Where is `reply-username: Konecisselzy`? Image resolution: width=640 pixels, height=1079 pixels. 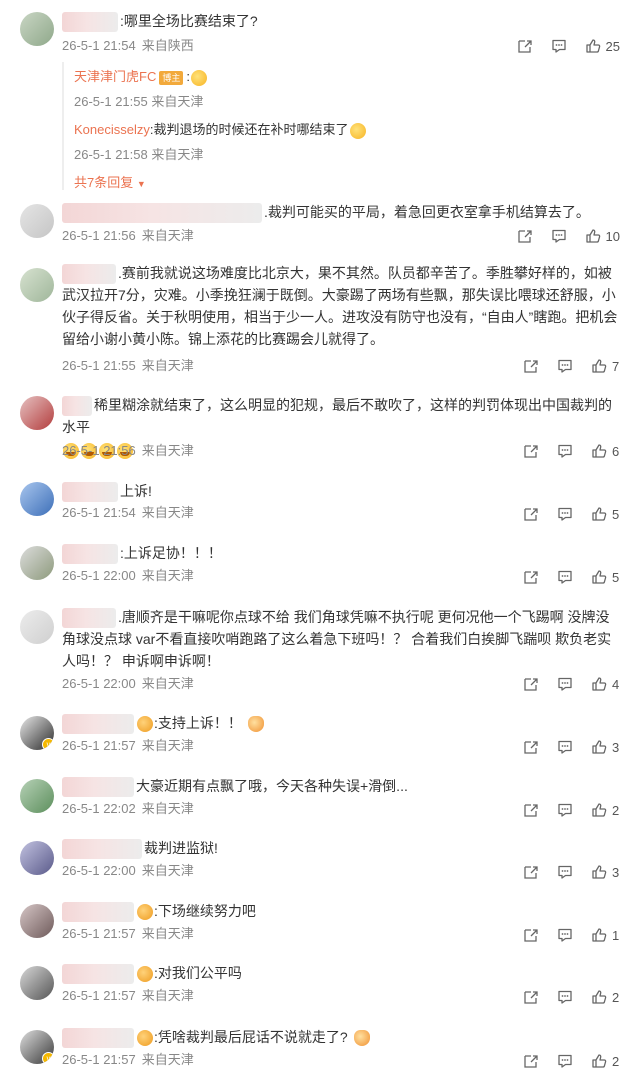
reply-username: Konecisselzy is located at coordinates (112, 129).